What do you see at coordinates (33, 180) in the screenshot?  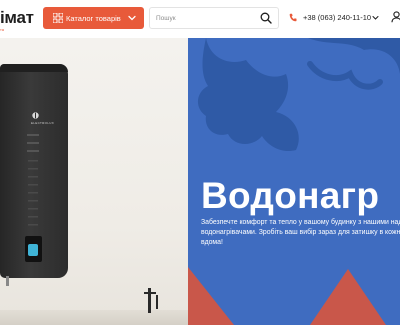 I see `control-panel-icon` at bounding box center [33, 180].